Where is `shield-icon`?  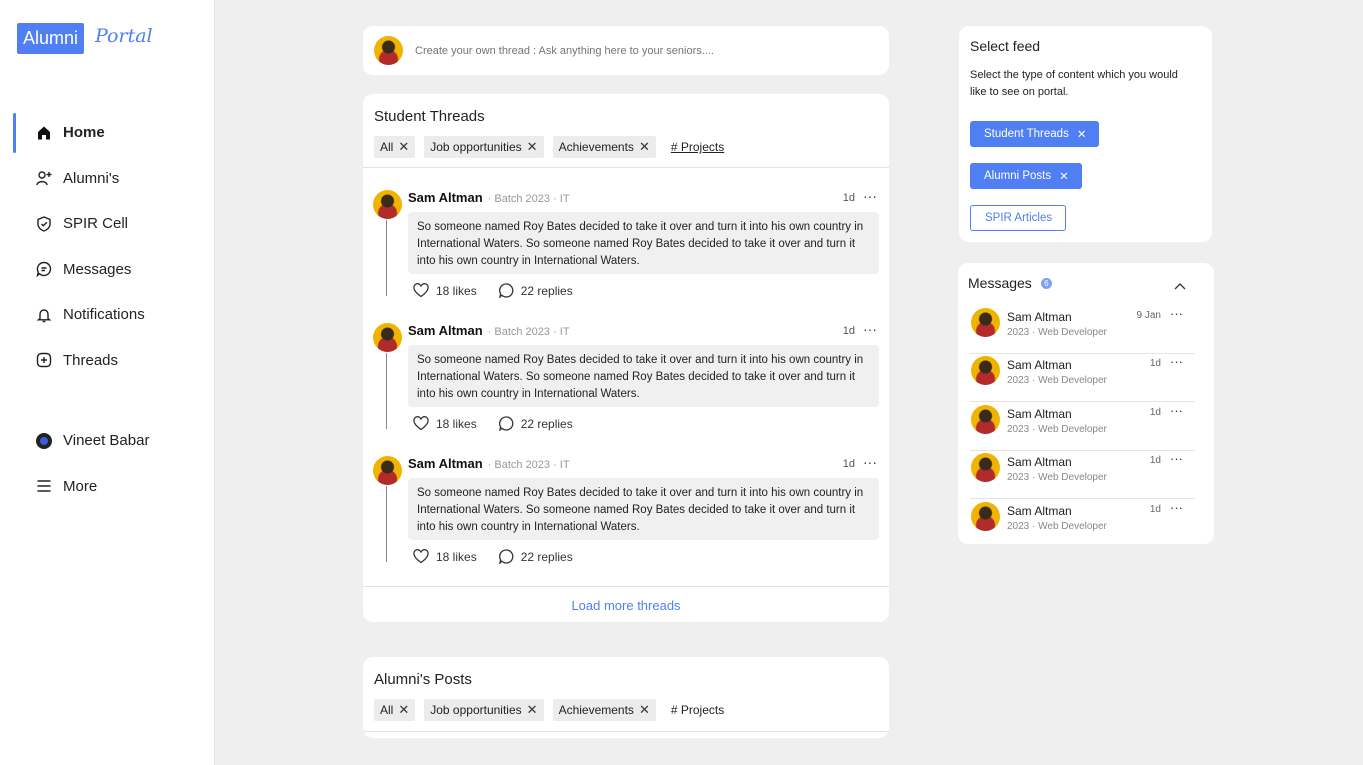 shield-icon is located at coordinates (43, 223).